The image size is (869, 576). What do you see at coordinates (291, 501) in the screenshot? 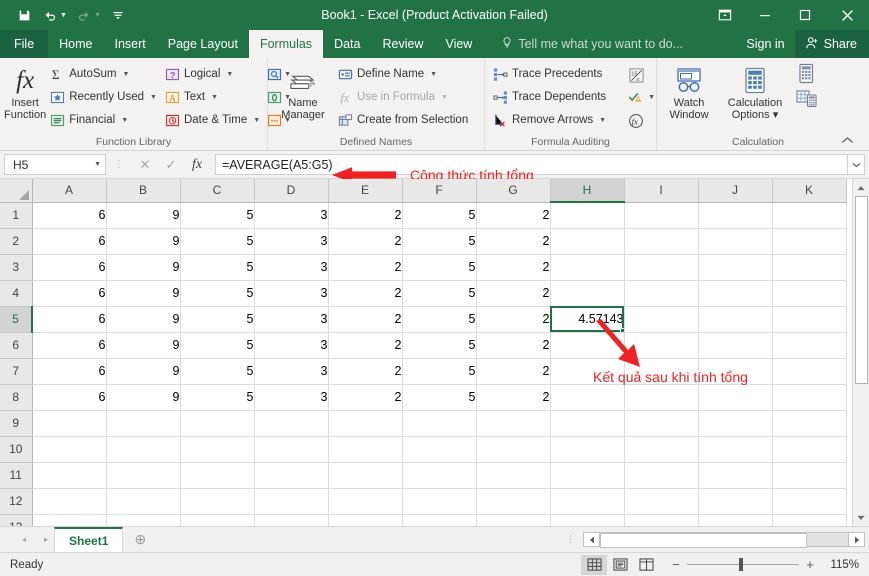
I see `cell-D12` at bounding box center [291, 501].